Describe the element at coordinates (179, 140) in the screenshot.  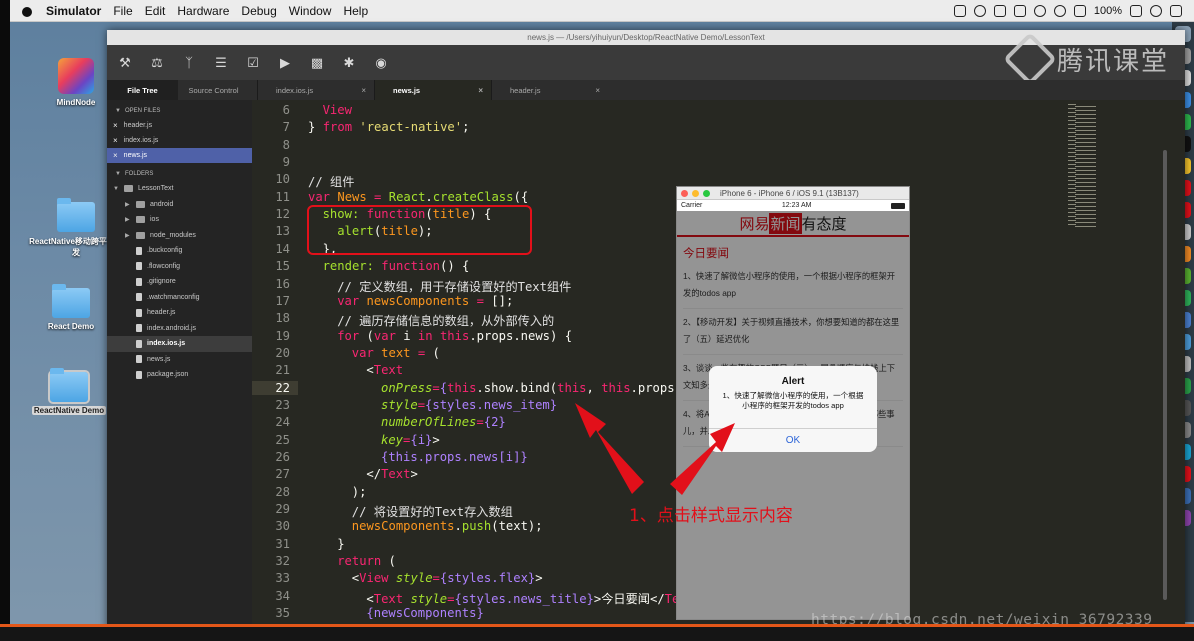
I see `open-file-index-ios-js: × index.ios.js` at that location.